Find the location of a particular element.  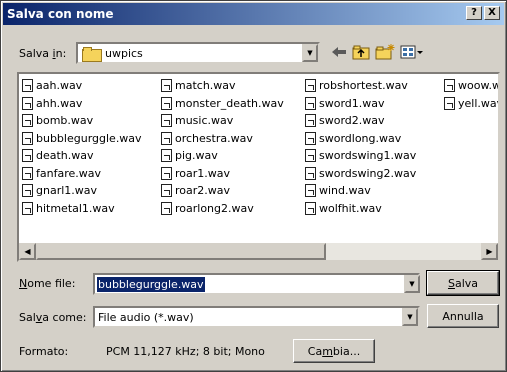

file-item: swordswing1.wav is located at coordinates (360, 156).